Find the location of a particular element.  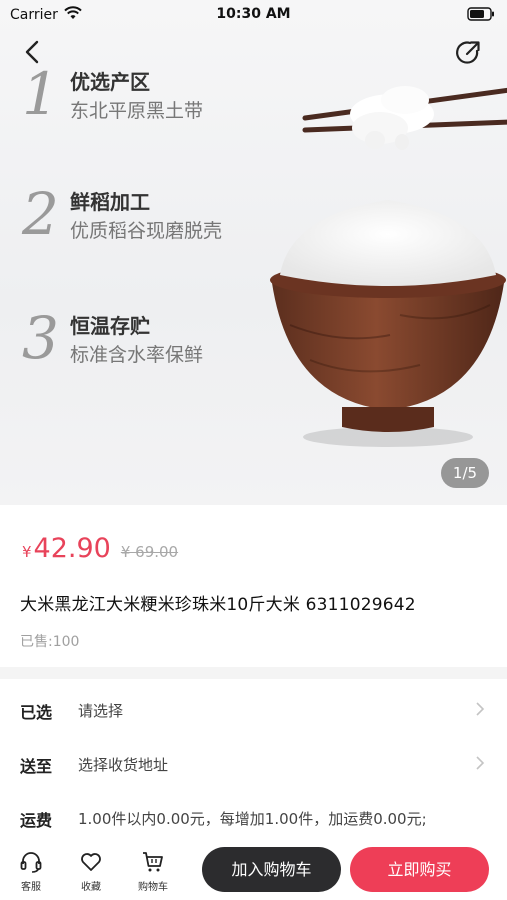

heart-icon is located at coordinates (91, 862).